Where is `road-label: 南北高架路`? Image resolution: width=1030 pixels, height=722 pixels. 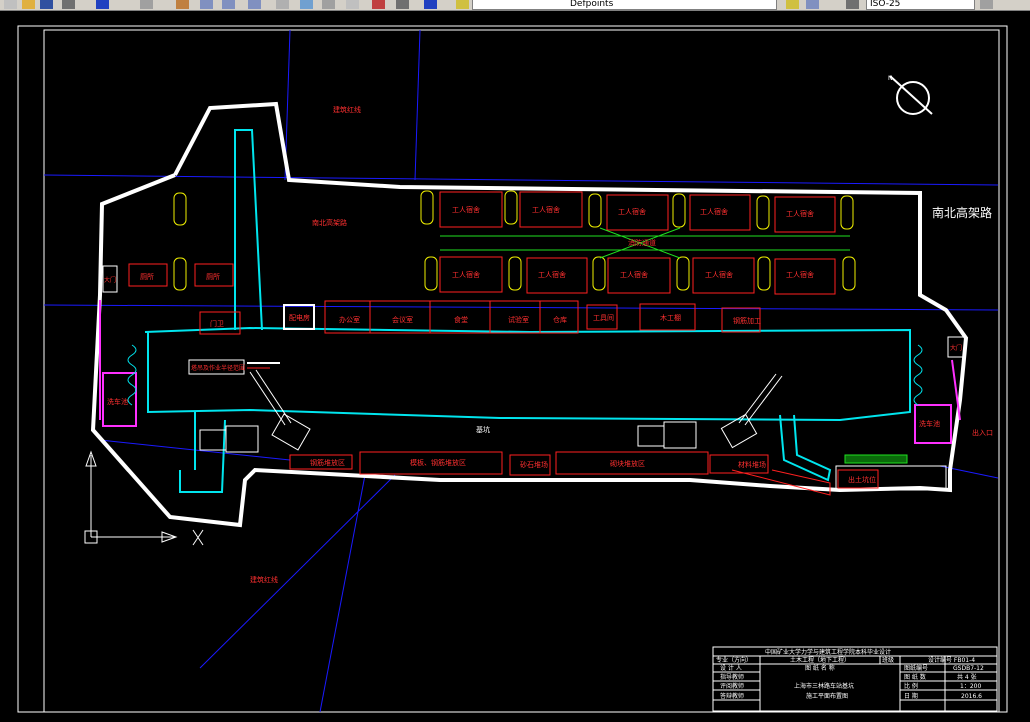
road-label: 南北高架路 is located at coordinates (962, 212).